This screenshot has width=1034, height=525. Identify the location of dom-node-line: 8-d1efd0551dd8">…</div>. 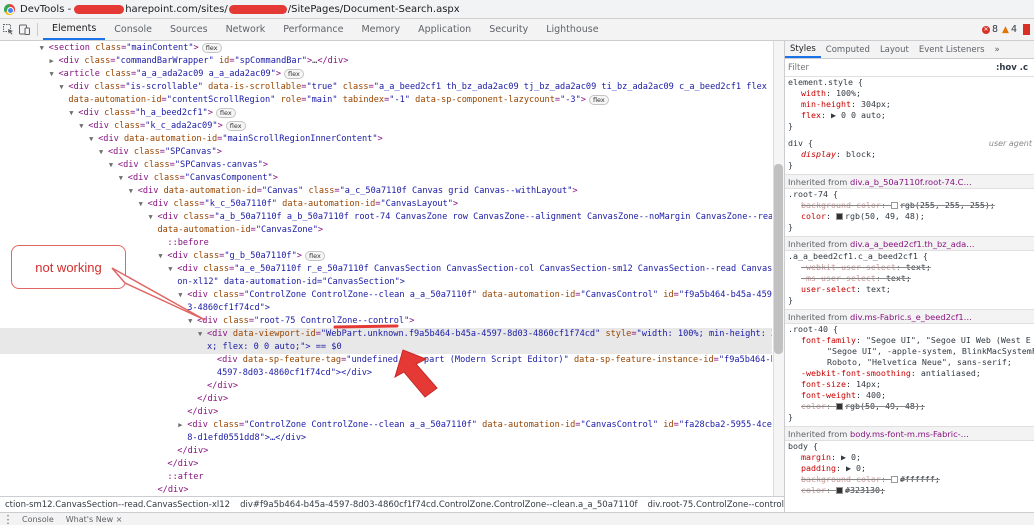
(386, 438).